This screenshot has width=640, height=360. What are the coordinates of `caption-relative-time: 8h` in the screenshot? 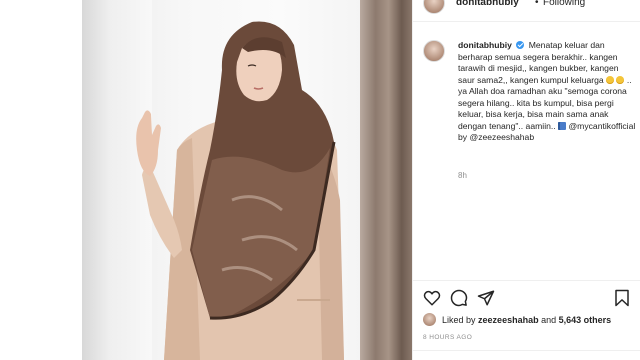 It's located at (462, 175).